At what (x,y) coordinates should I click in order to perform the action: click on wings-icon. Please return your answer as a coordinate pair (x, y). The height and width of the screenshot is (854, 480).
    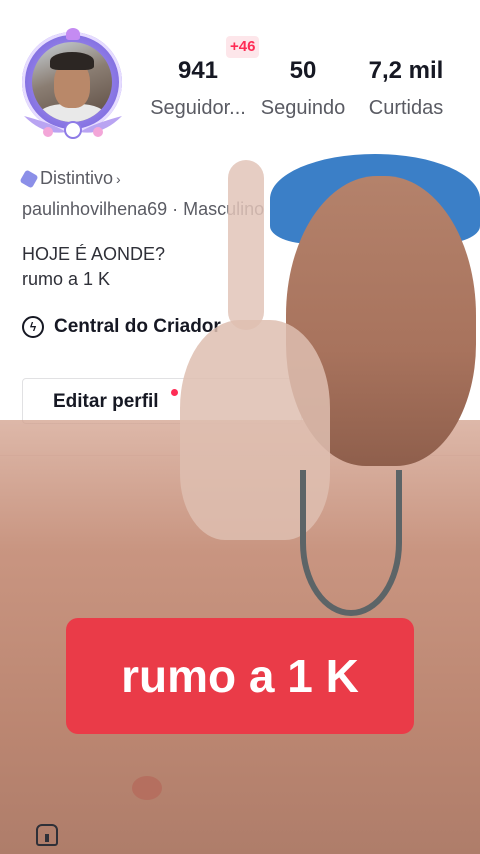
    Looking at the image, I should click on (73, 127).